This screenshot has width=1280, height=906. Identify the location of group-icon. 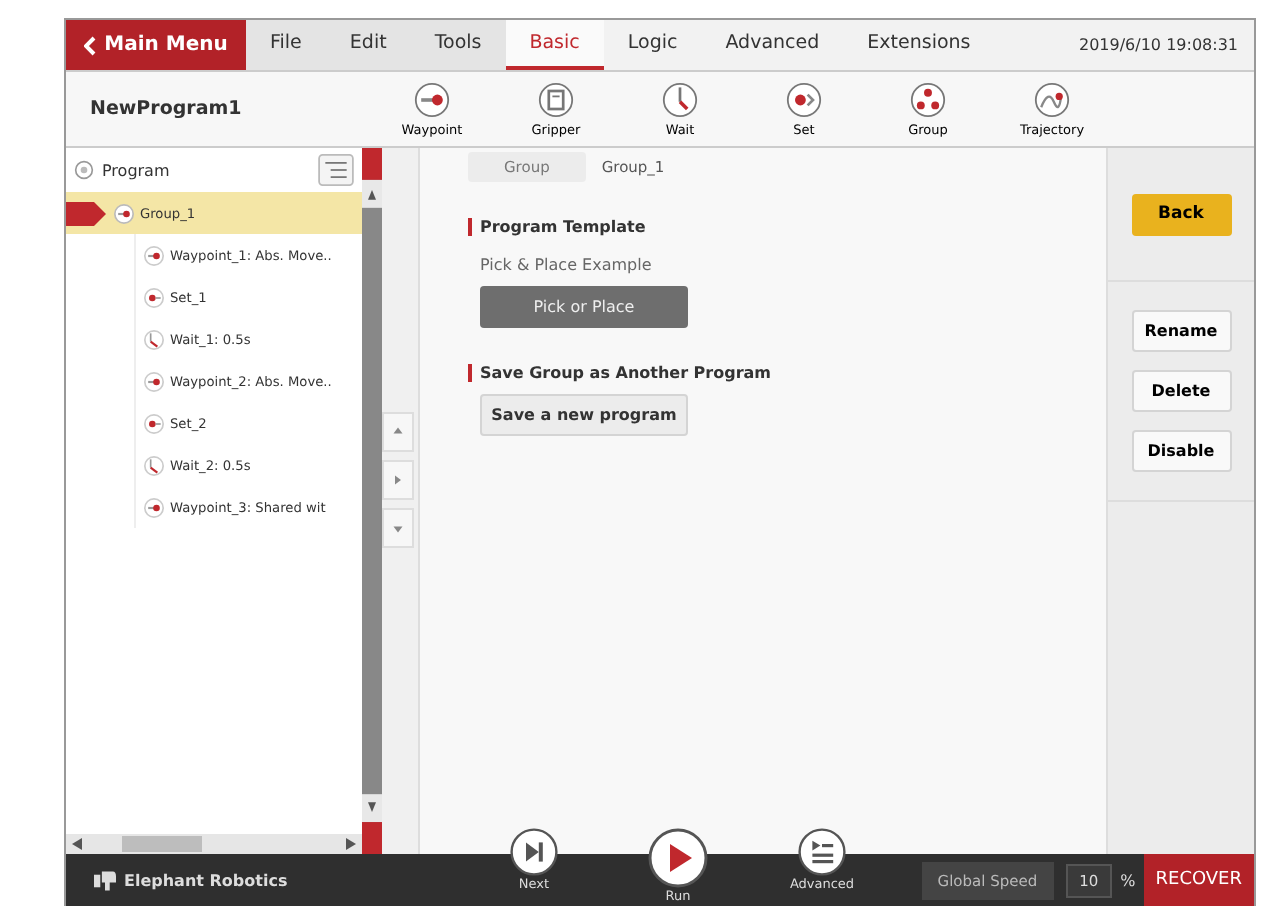
(928, 99).